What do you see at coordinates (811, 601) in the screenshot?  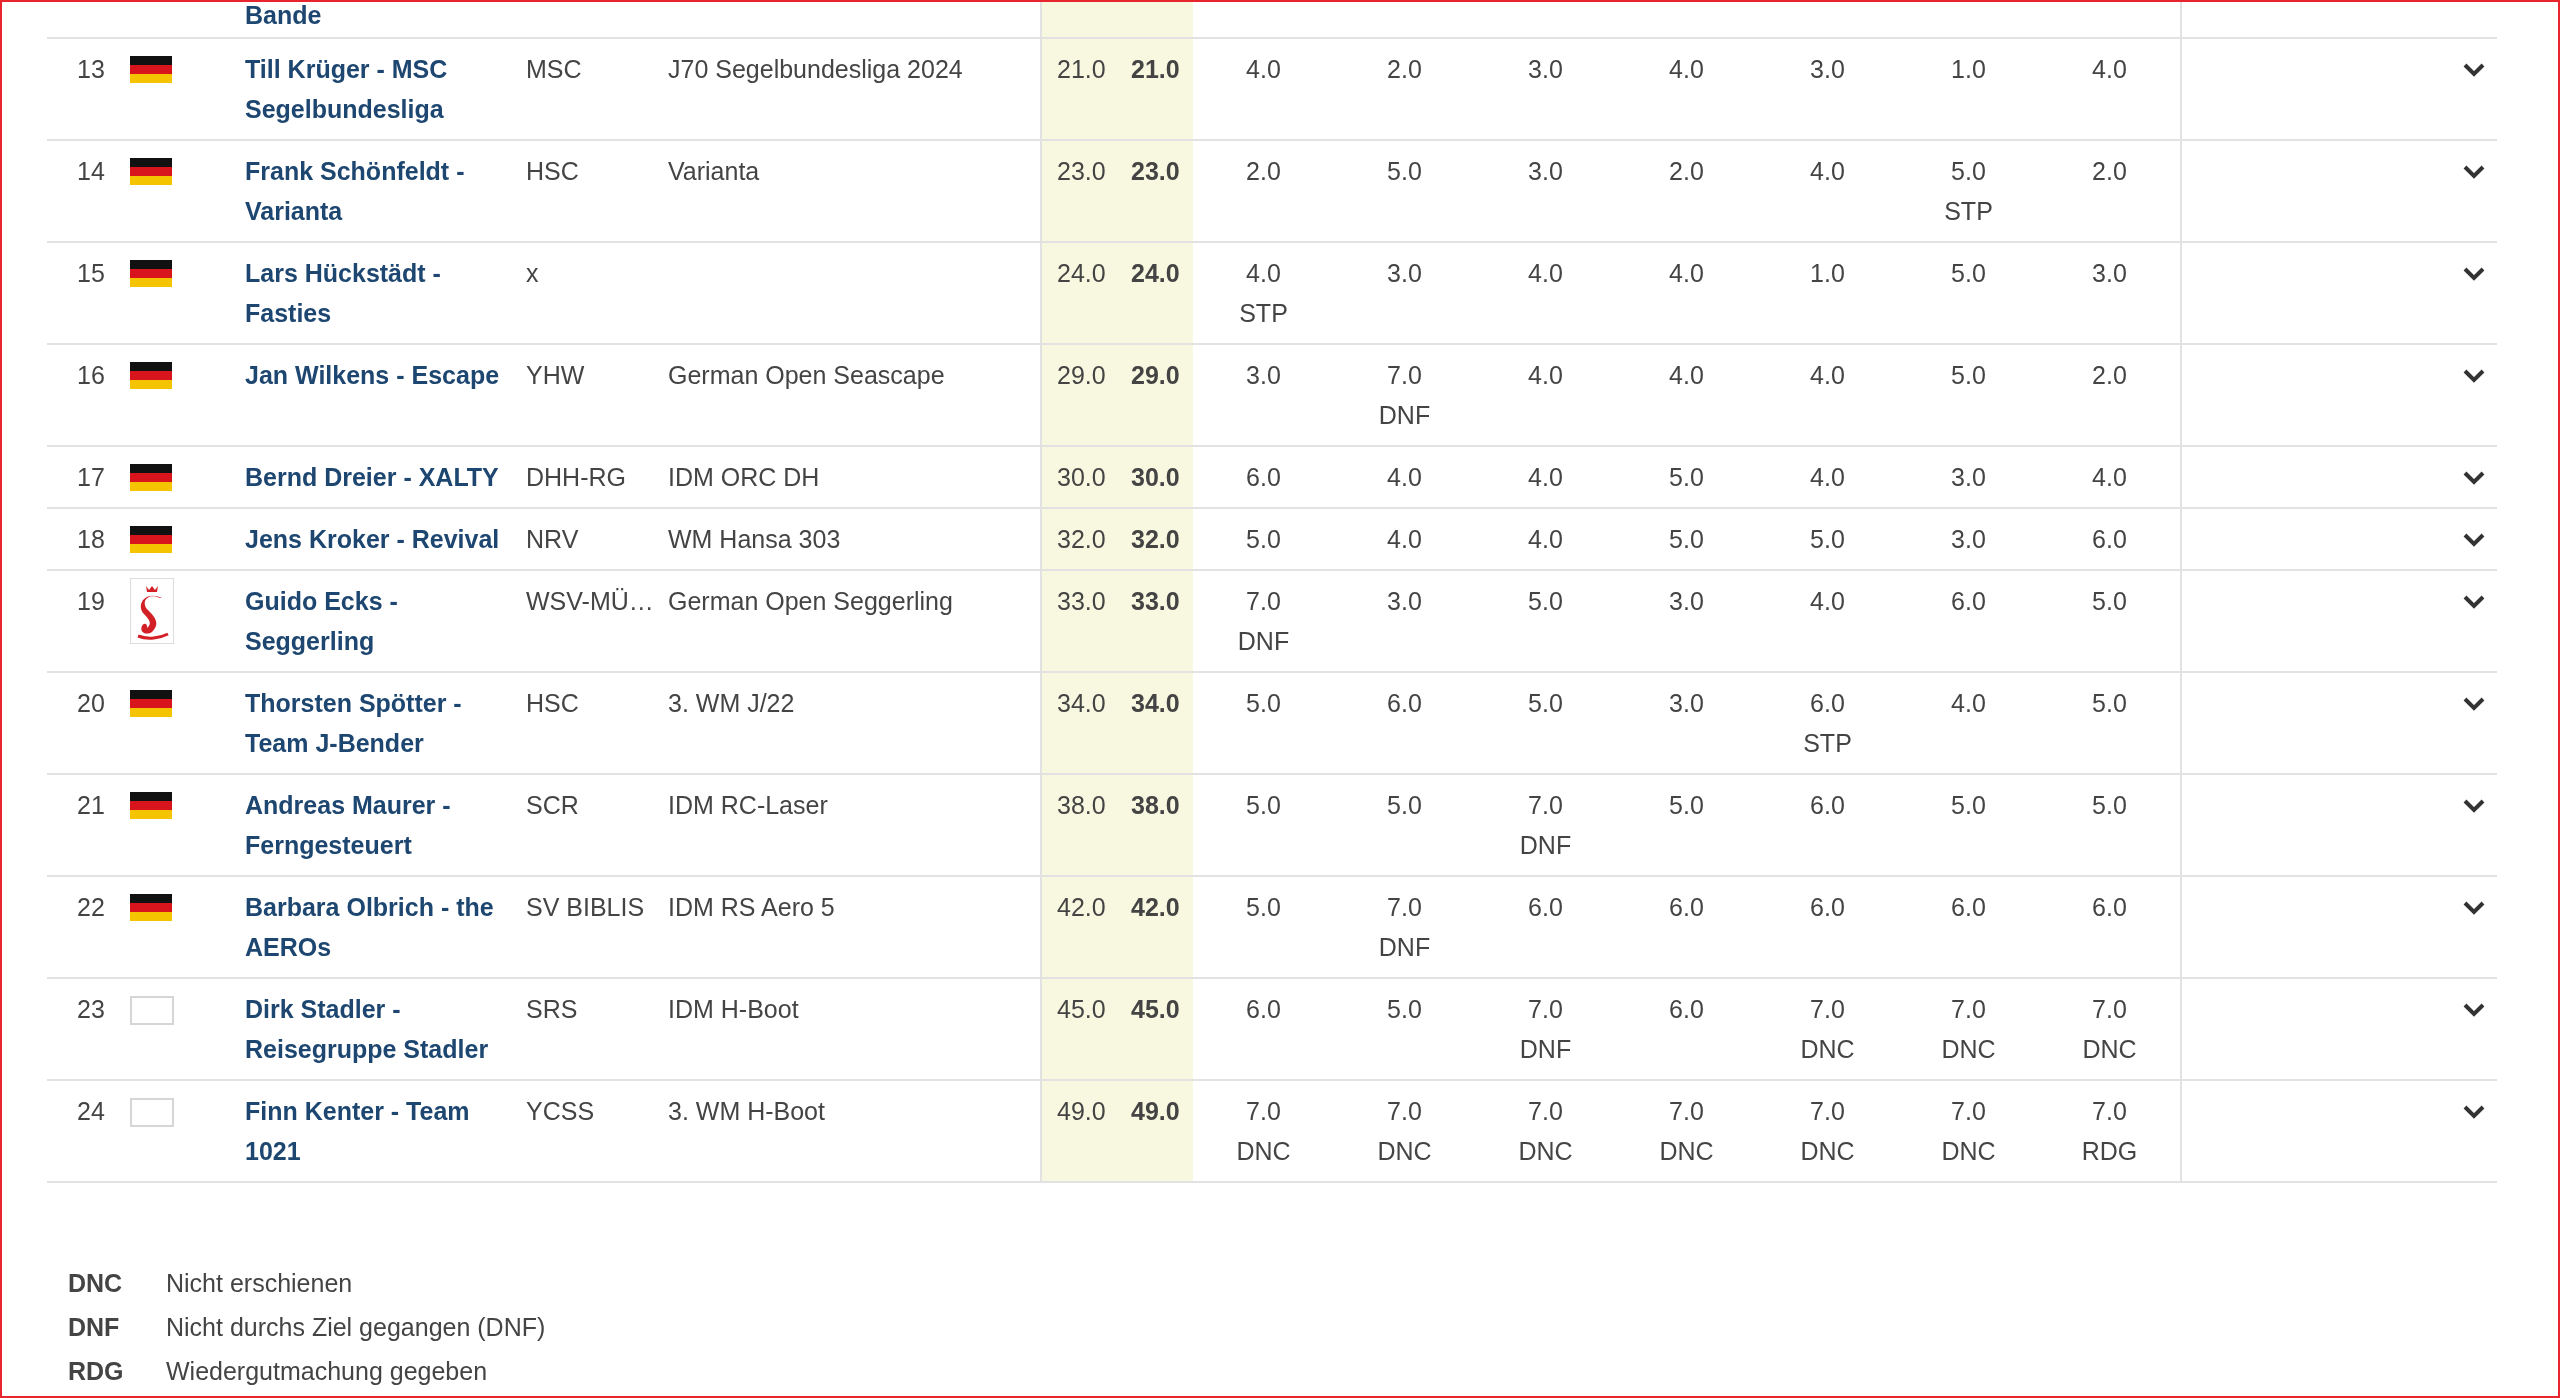 I see `boat-cell-text: German Open Seggerling` at bounding box center [811, 601].